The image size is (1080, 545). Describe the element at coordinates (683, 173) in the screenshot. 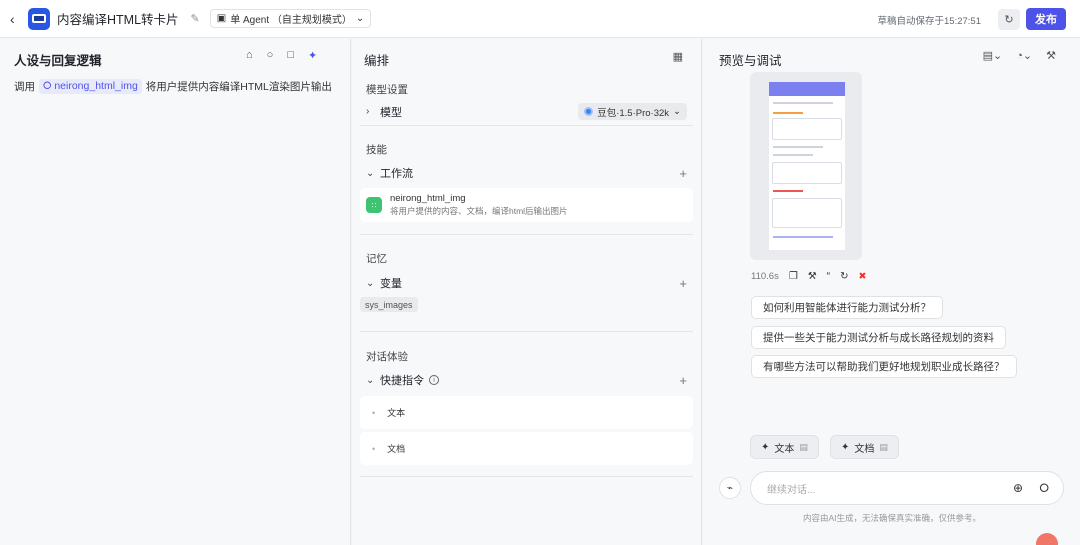

I see `add-workflow-icon: +` at that location.